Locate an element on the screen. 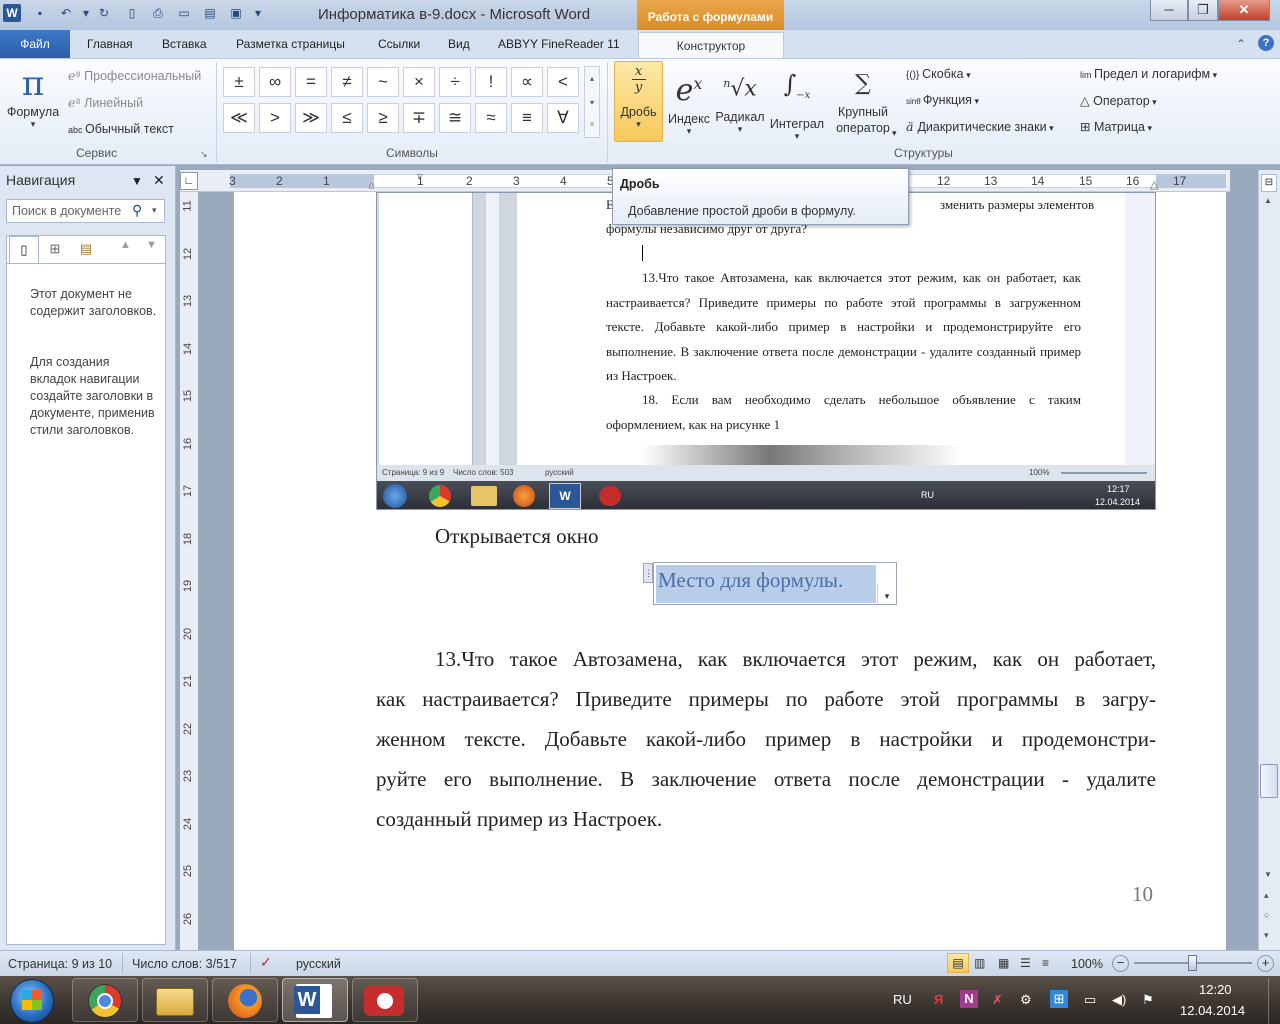 The height and width of the screenshot is (1024, 1280). symbol-button: ≥ is located at coordinates (383, 118).